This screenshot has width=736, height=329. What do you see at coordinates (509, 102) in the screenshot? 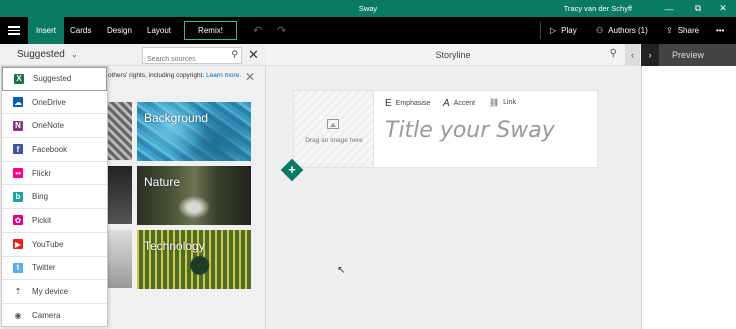
I see `link-label: Link` at bounding box center [509, 102].